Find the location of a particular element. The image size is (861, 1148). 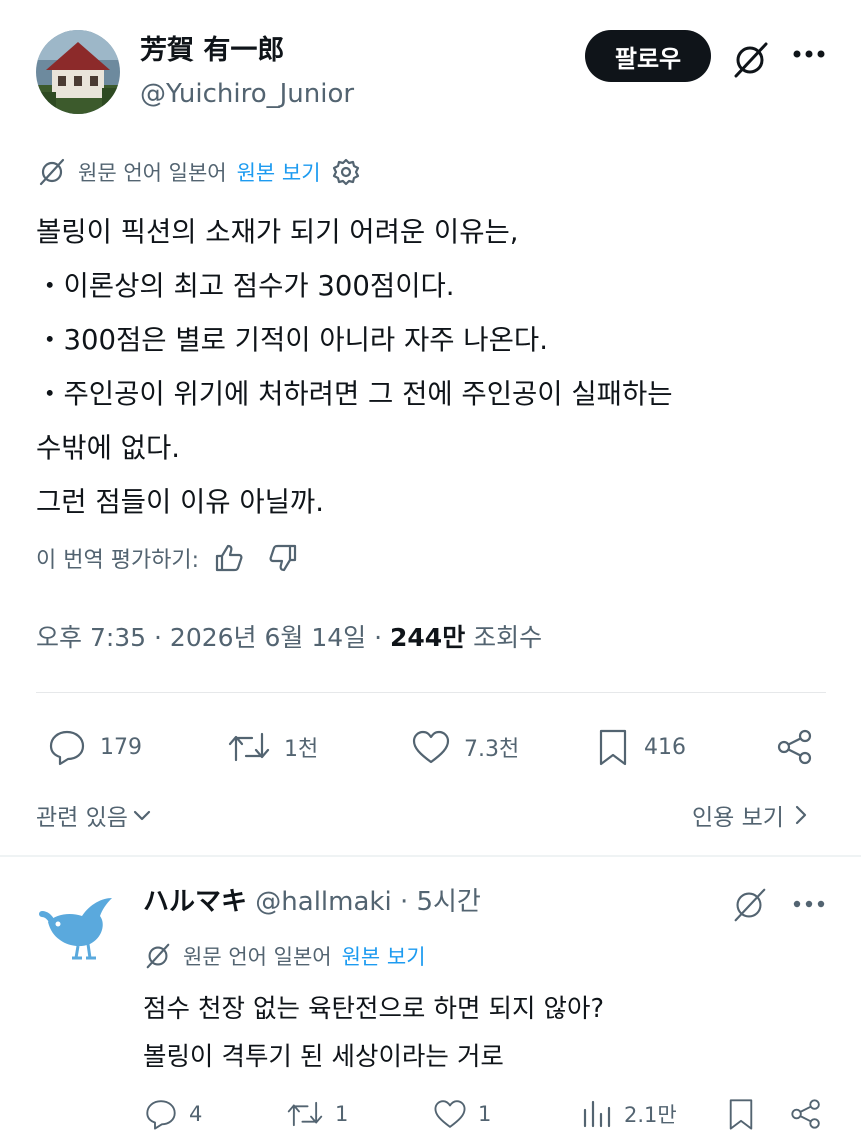

view-label: 조회수 is located at coordinates (504, 637).